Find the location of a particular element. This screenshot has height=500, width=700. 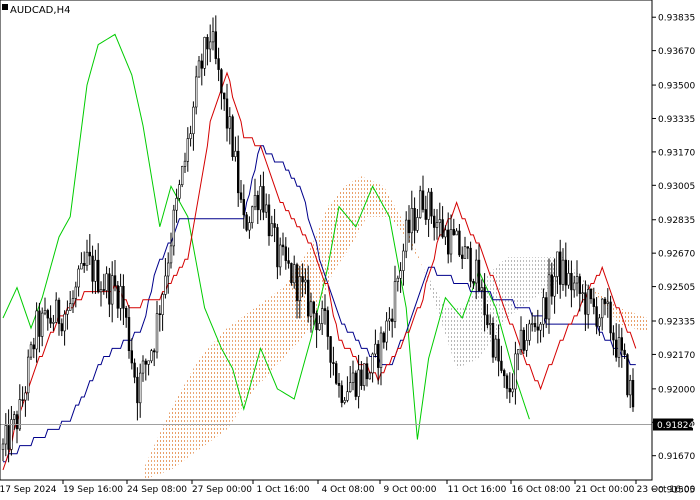

x-tick-label: 17 Sep 2024 is located at coordinates (28, 490).